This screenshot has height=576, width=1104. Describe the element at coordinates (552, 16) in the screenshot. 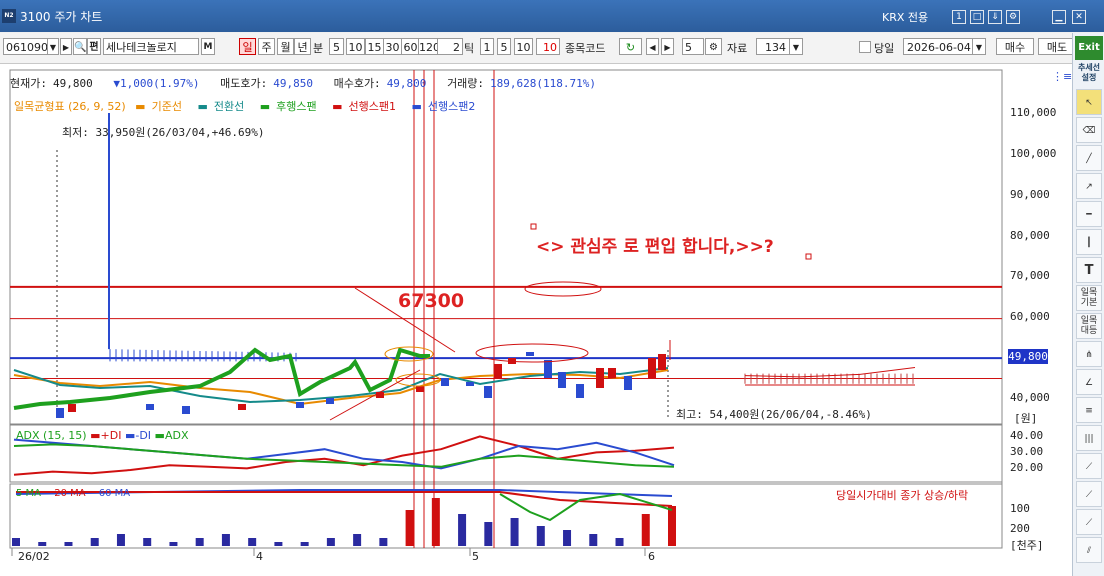

I see `title-bar: N2 3100 주가 차트 KRX 전용 1 □ ⇓ ⚙ ▁ ✕` at that location.